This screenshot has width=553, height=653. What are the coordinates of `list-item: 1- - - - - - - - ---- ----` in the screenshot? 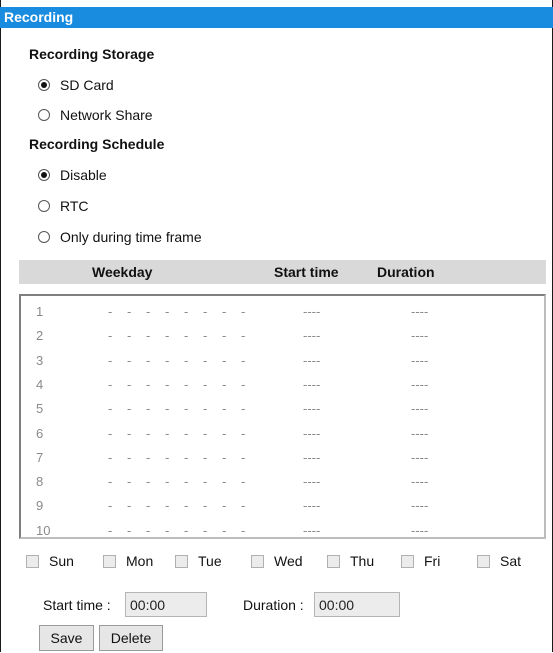 It's located at (282, 312).